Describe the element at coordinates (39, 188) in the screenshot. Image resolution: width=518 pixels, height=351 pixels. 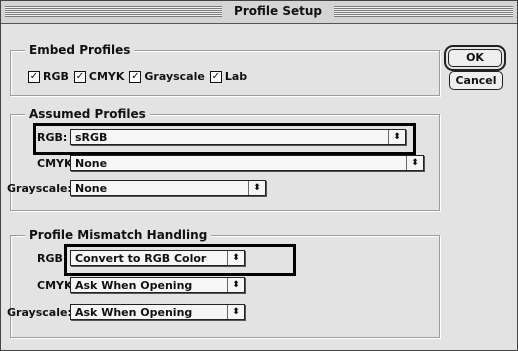
I see `assumed-grayscale-label: Grayscale:` at that location.